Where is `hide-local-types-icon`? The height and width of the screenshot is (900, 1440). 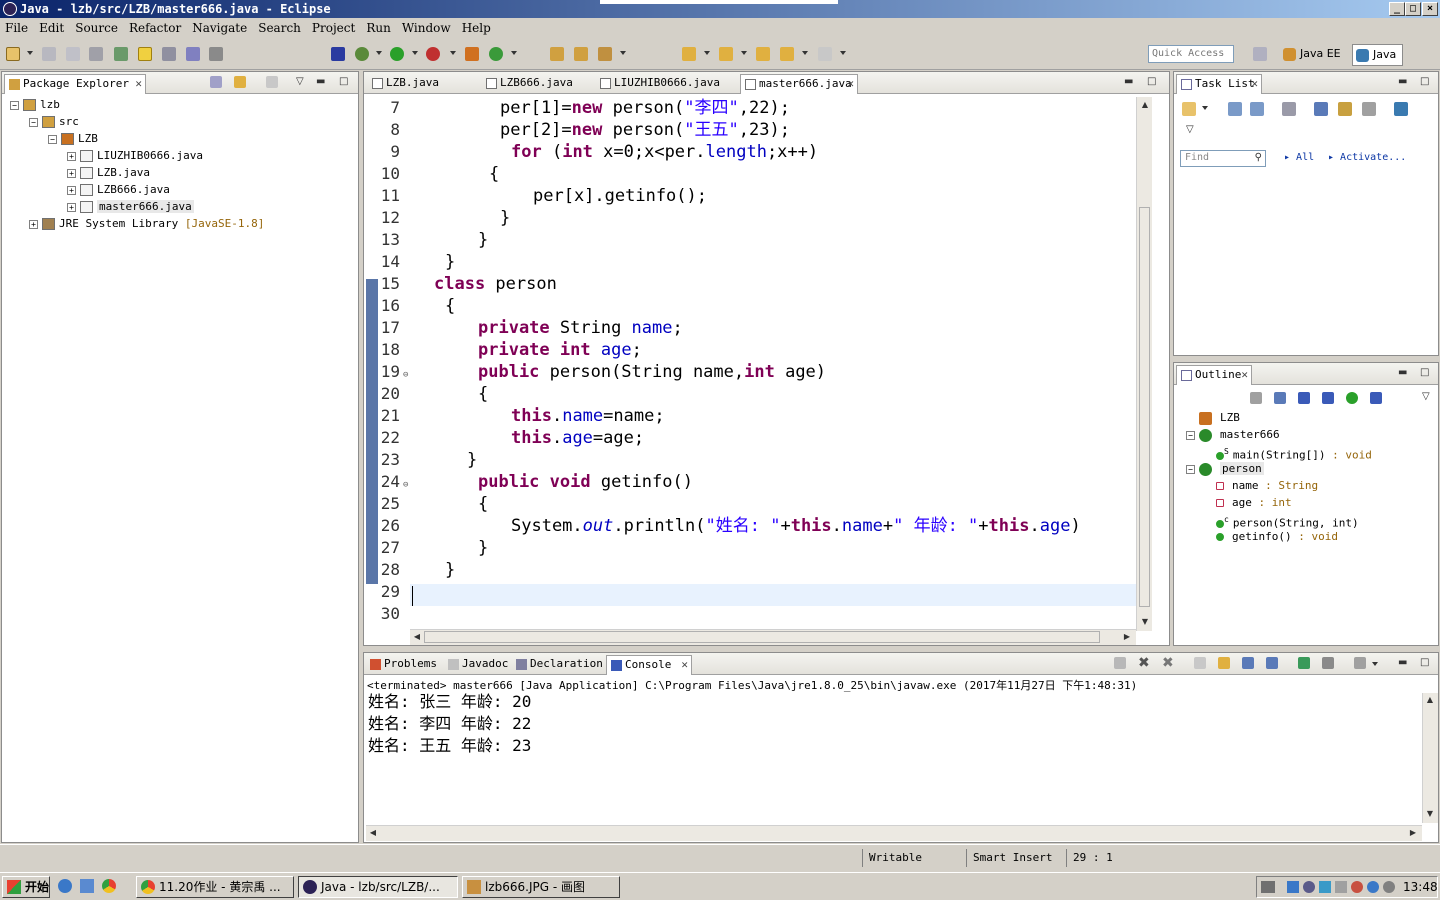
hide-local-types-icon is located at coordinates (1376, 398).